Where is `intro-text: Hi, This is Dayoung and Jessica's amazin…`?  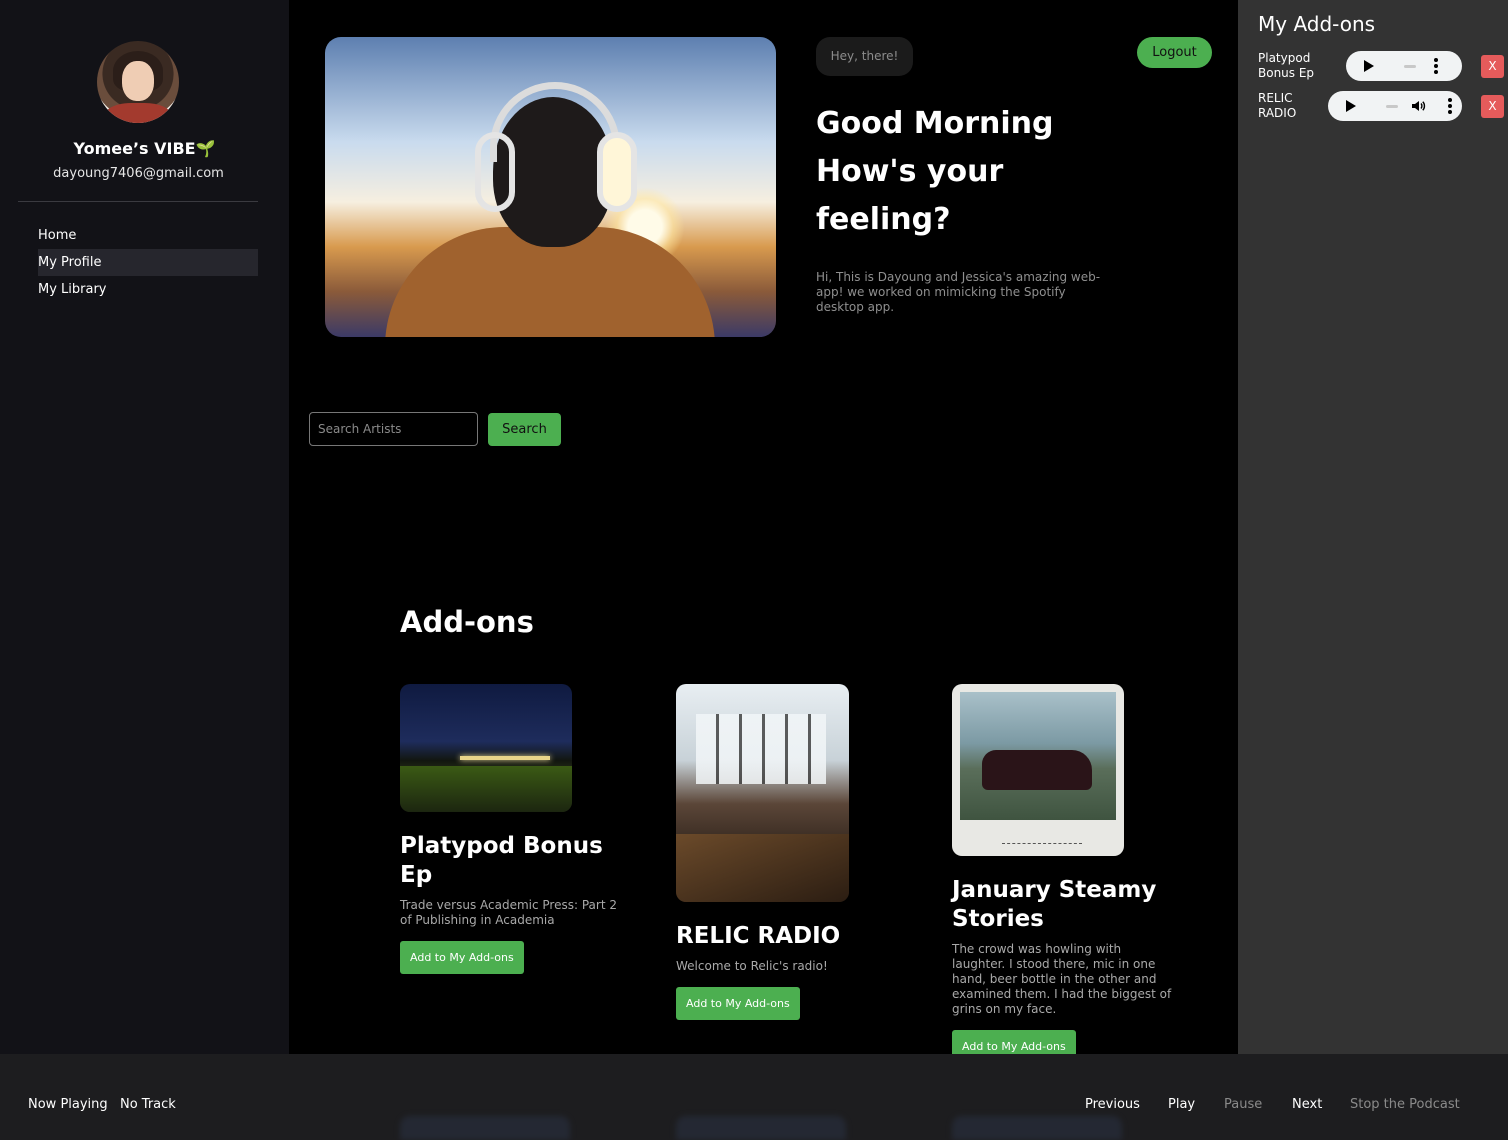
intro-text: Hi, This is Dayoung and Jessica's amazin… is located at coordinates (958, 292).